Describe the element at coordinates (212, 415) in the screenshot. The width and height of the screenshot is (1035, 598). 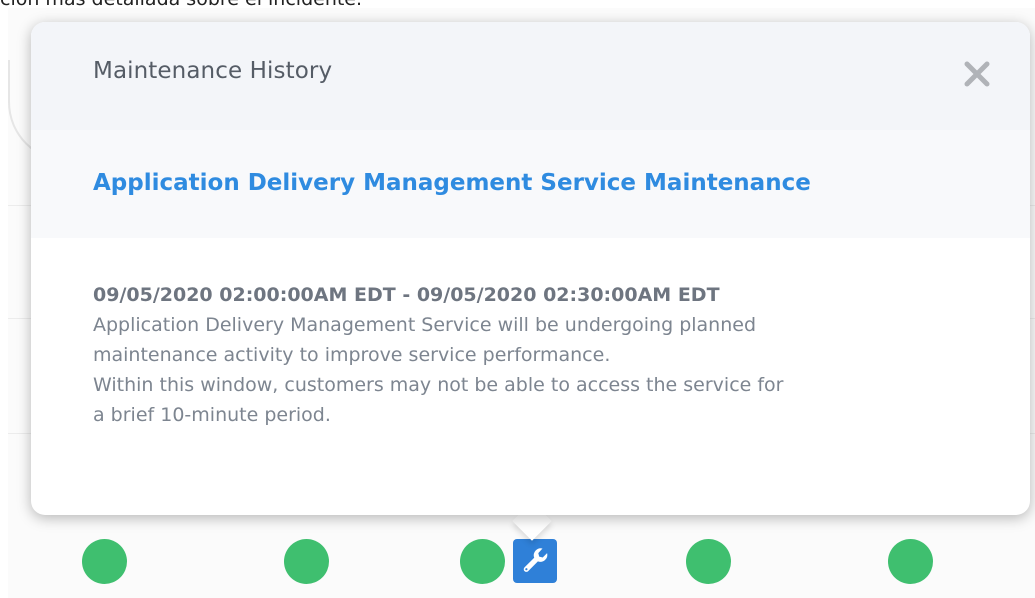
I see `description-line: a brief 10-minute period.` at that location.